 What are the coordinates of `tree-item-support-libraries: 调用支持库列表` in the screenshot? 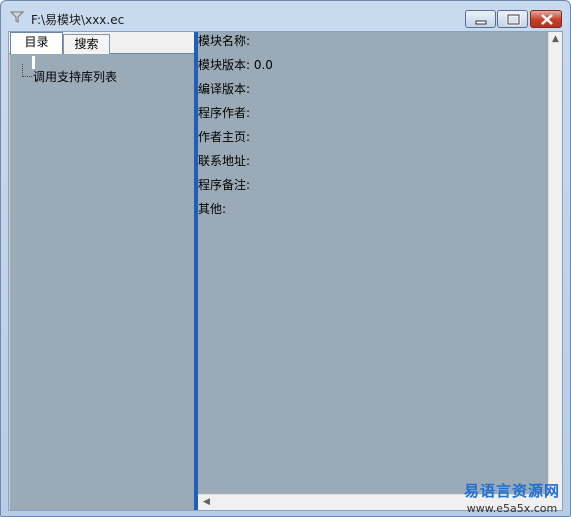 It's located at (75, 76).